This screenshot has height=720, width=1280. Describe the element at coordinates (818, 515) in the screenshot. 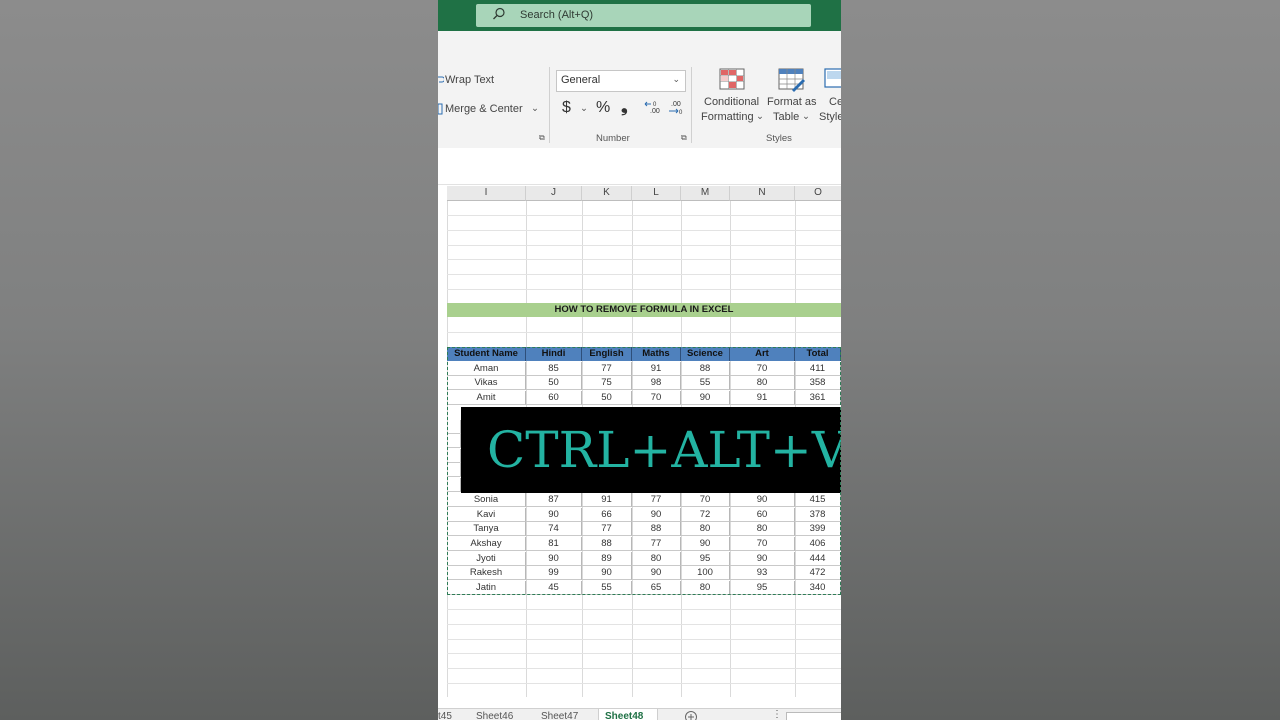

I see `table-cell: 378` at that location.